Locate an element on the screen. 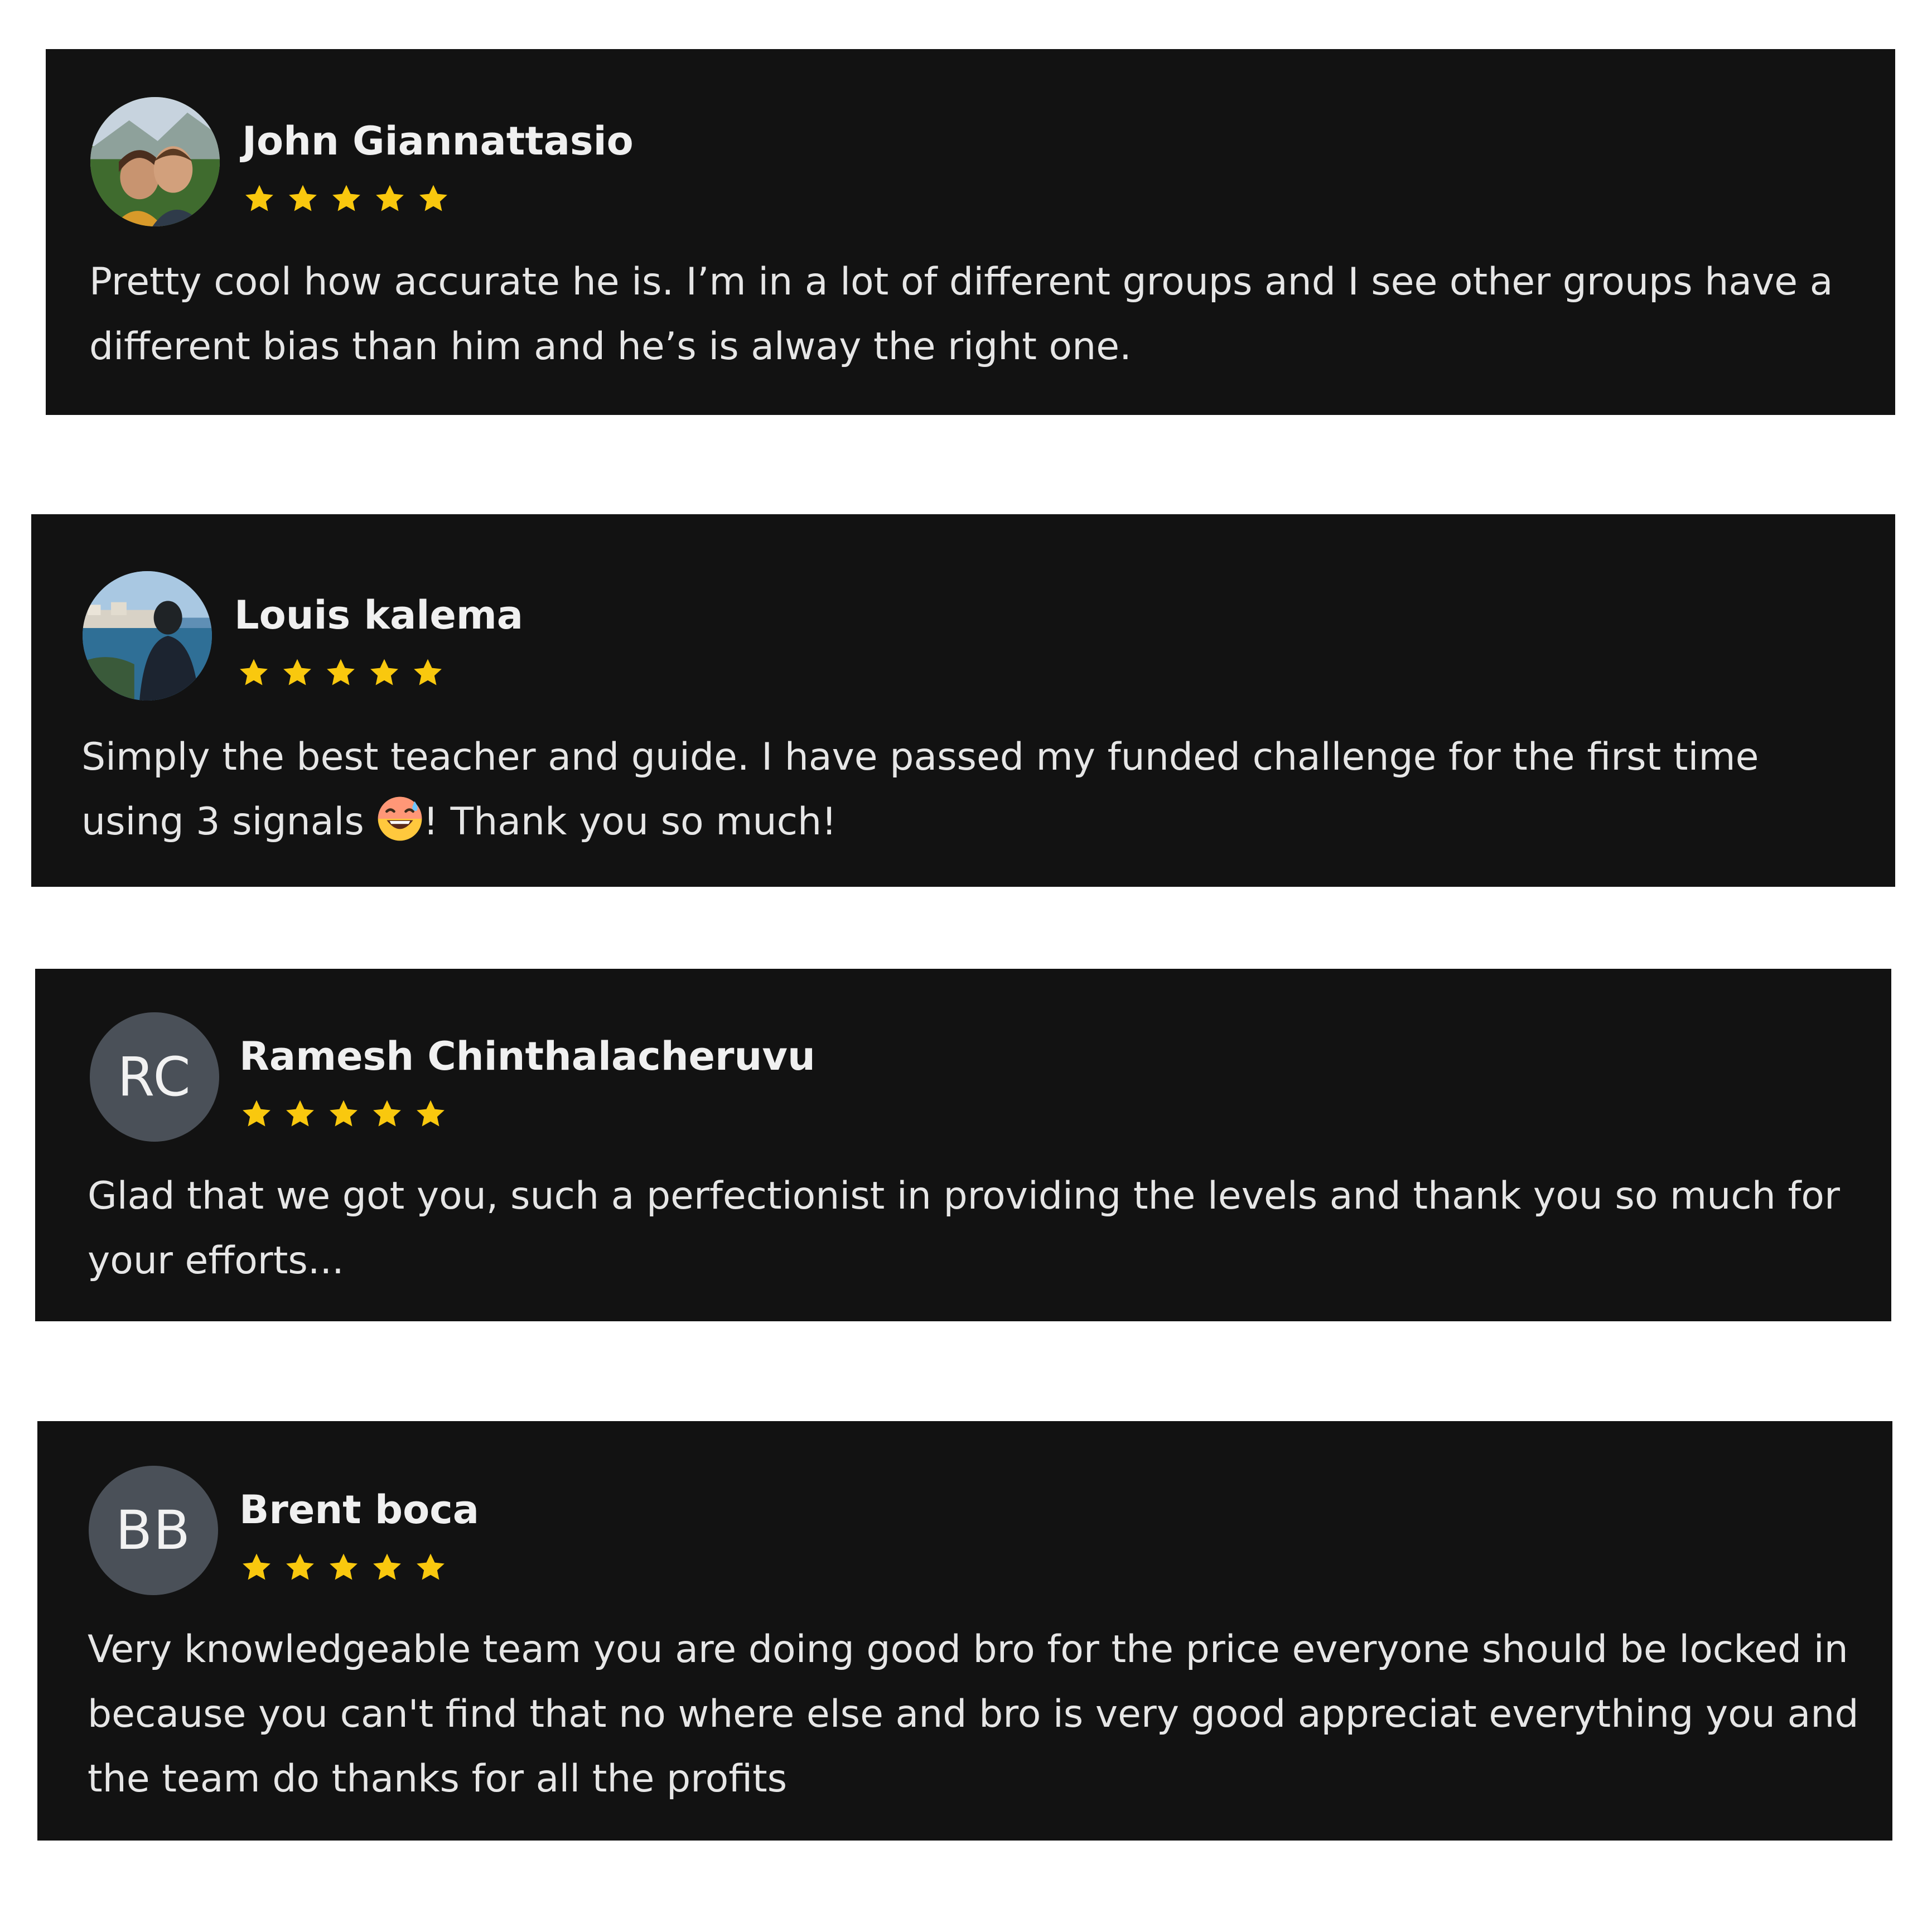 The image size is (1932, 1932). review-text-part: ! Thank you so much! is located at coordinates (630, 822).